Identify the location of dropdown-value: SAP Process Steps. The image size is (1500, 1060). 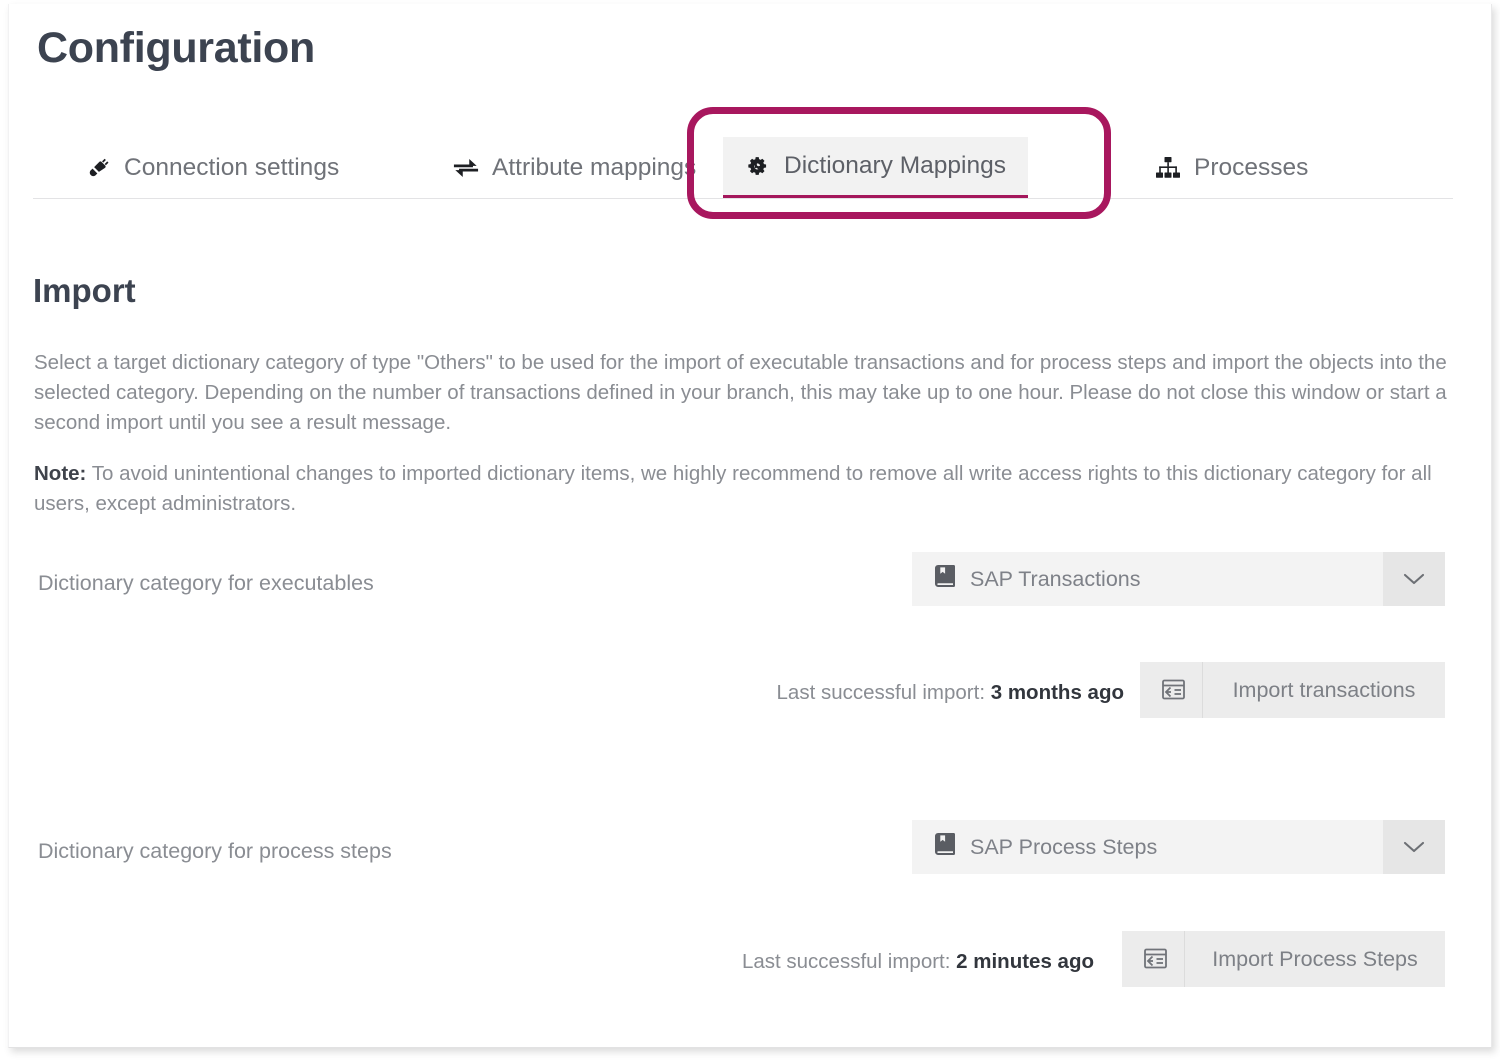
(1064, 846).